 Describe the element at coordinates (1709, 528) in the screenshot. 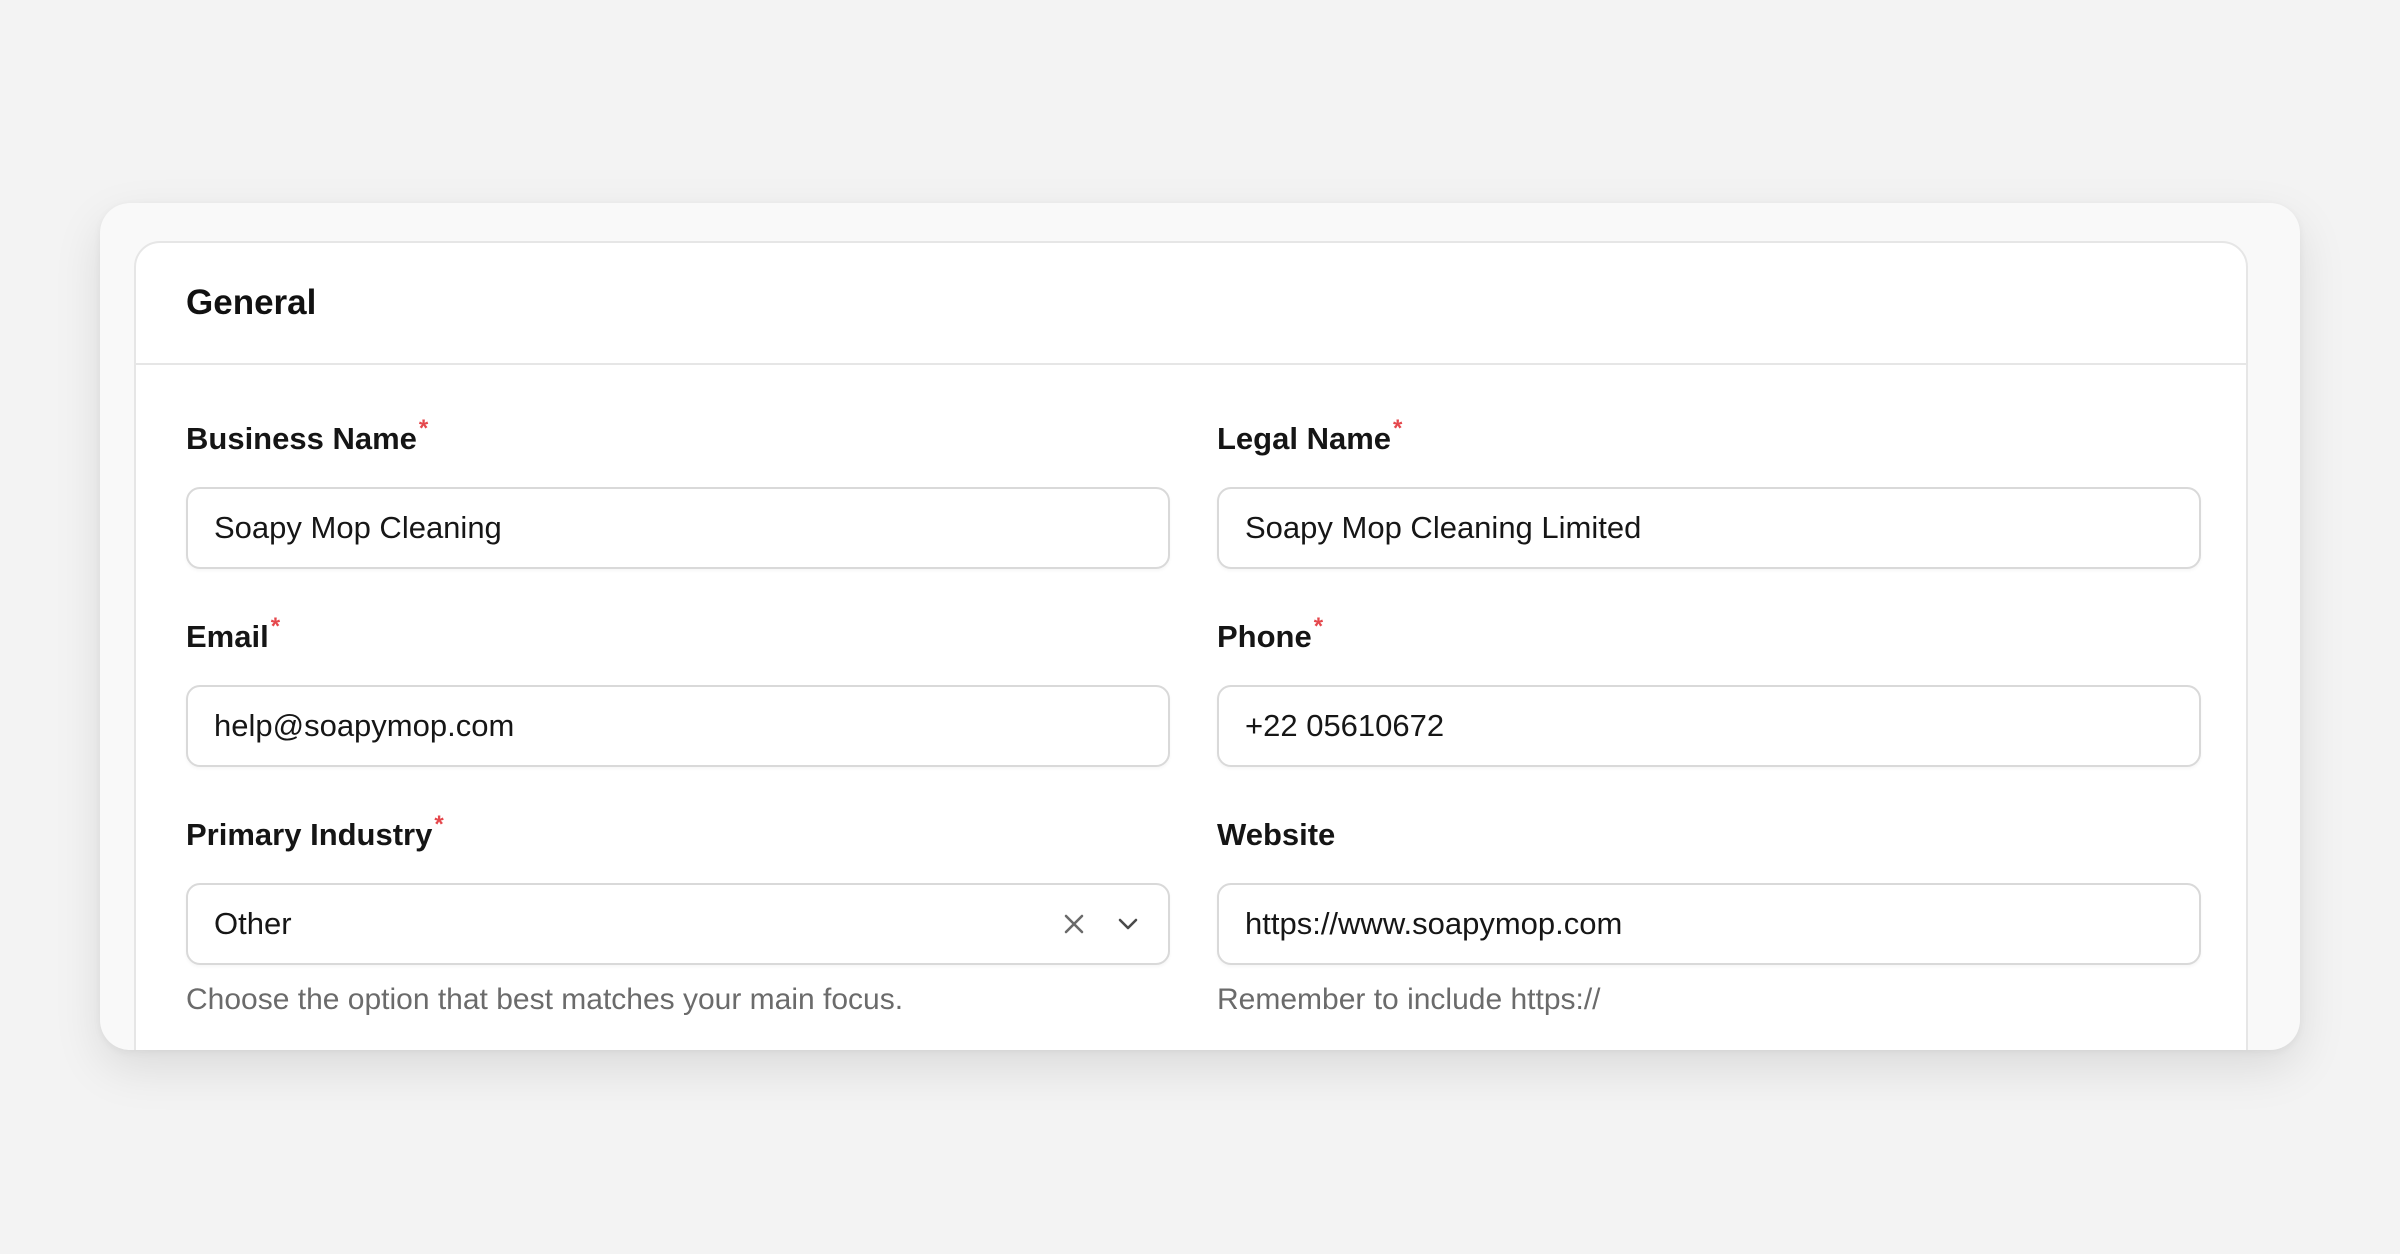

I see `legal-name-input` at that location.